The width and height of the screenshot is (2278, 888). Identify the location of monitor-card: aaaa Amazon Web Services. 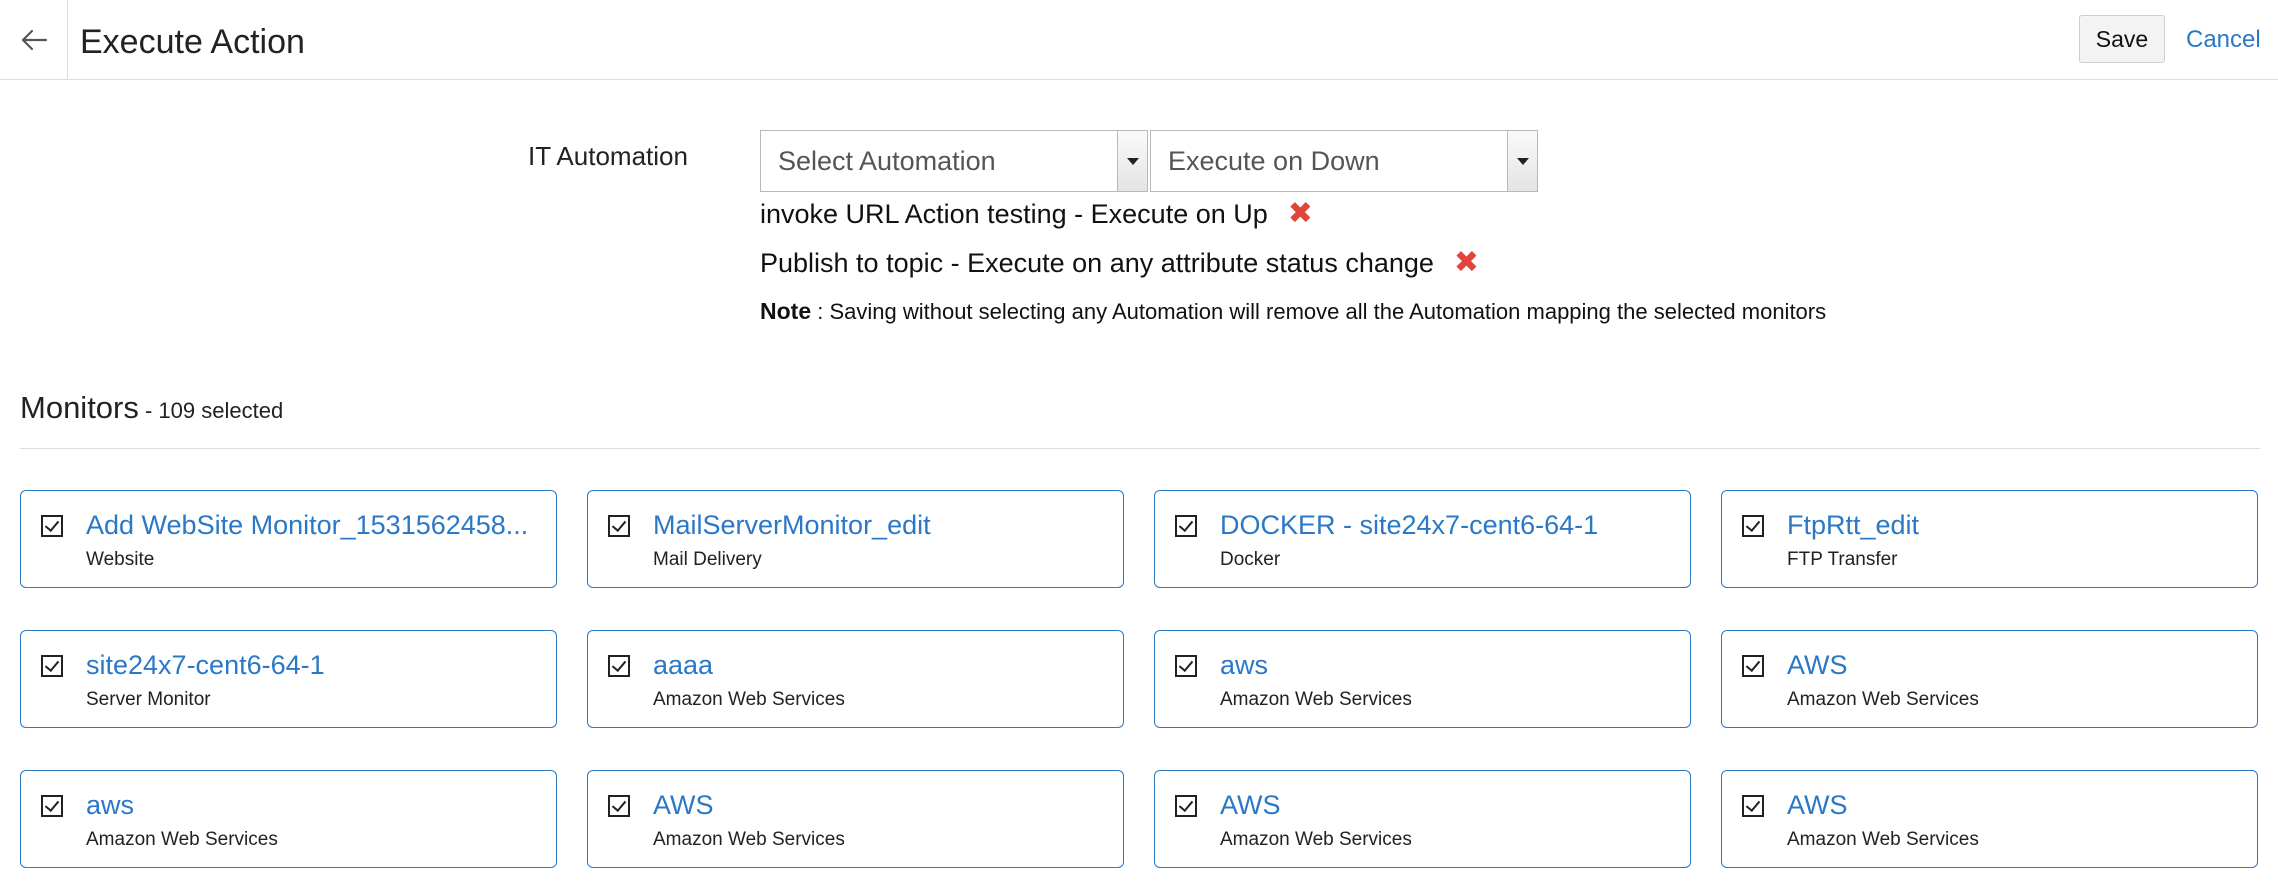
(855, 679).